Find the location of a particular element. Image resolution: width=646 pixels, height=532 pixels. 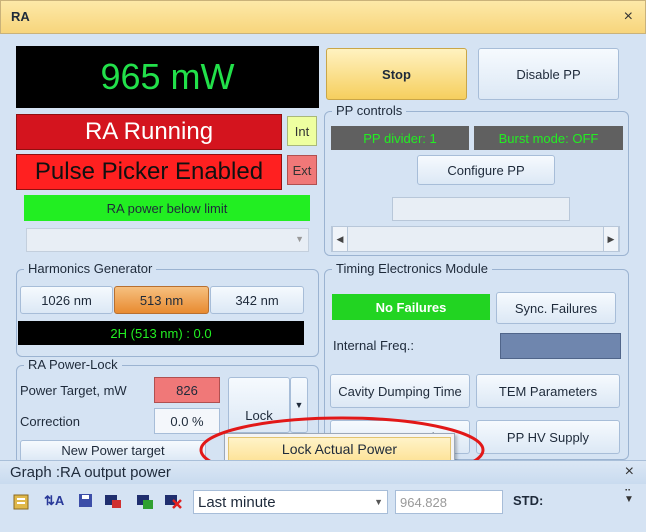

sync-failures-button: Sync. Failures is located at coordinates (556, 308).